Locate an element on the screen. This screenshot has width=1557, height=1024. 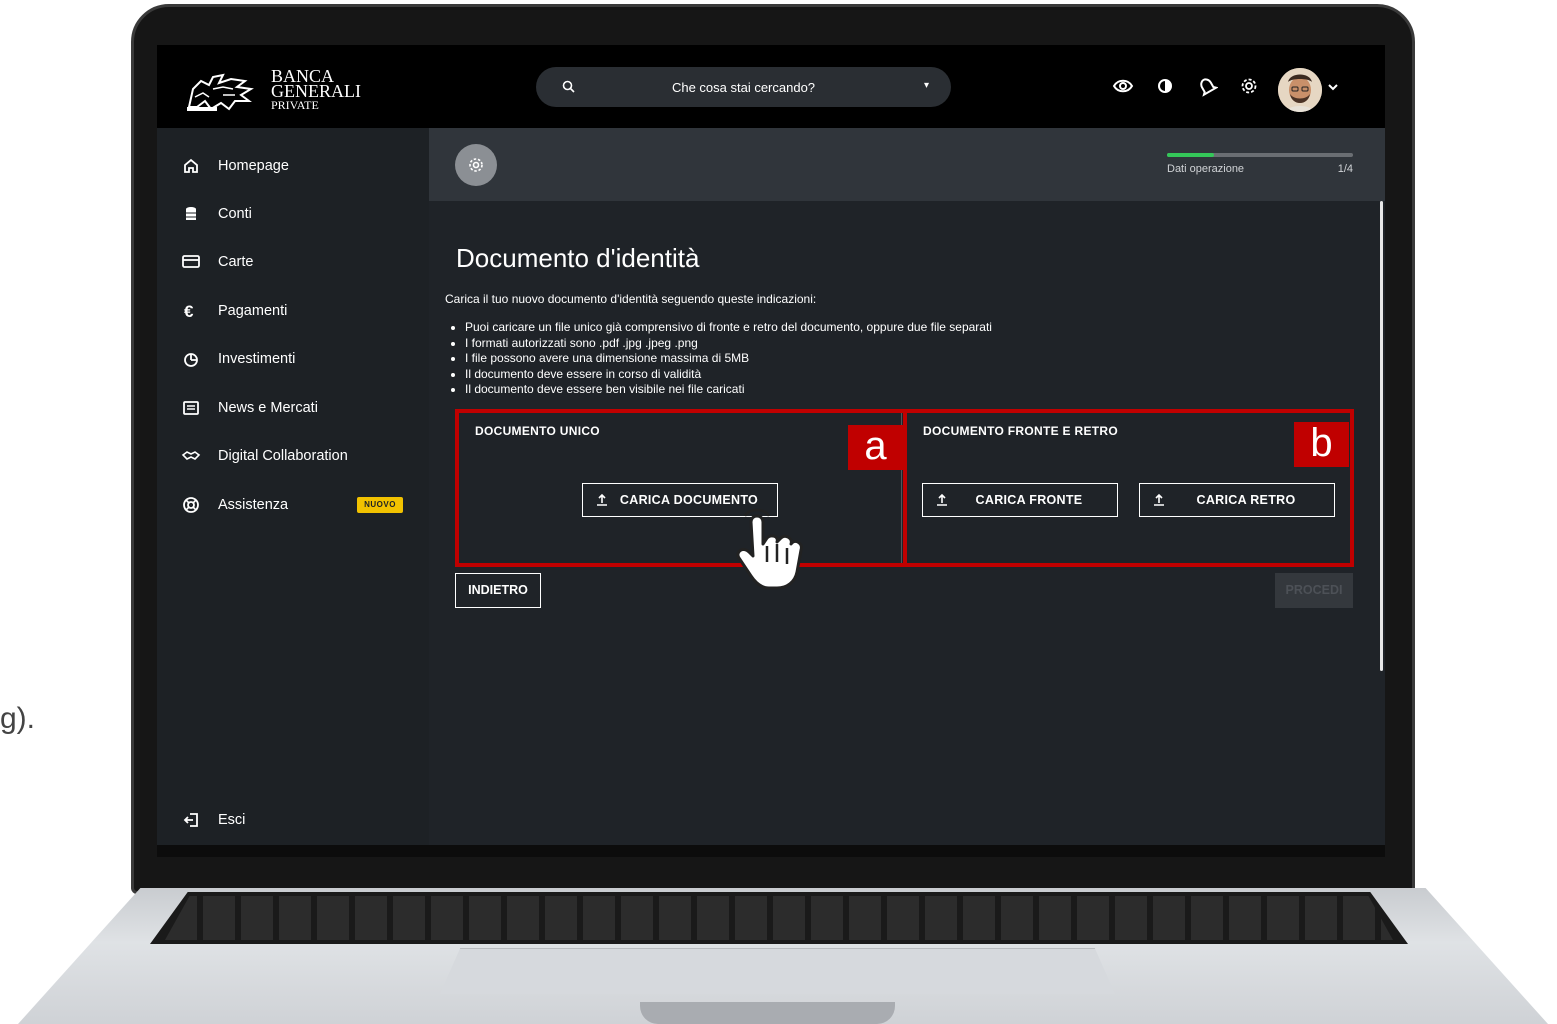
lifebuoy-icon is located at coordinates (191, 505).